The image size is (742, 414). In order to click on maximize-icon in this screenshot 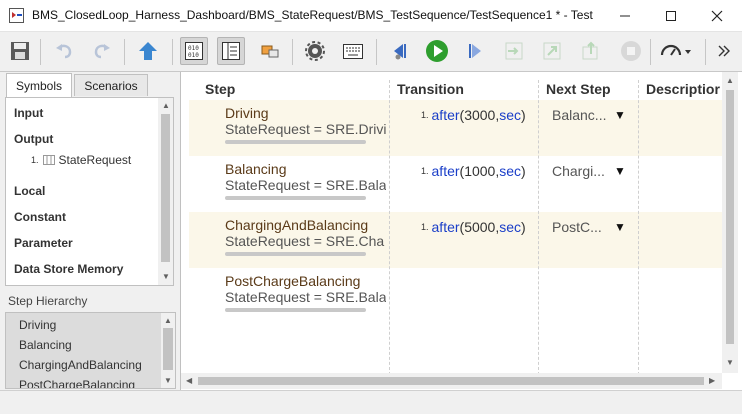, I will do `click(671, 16)`.